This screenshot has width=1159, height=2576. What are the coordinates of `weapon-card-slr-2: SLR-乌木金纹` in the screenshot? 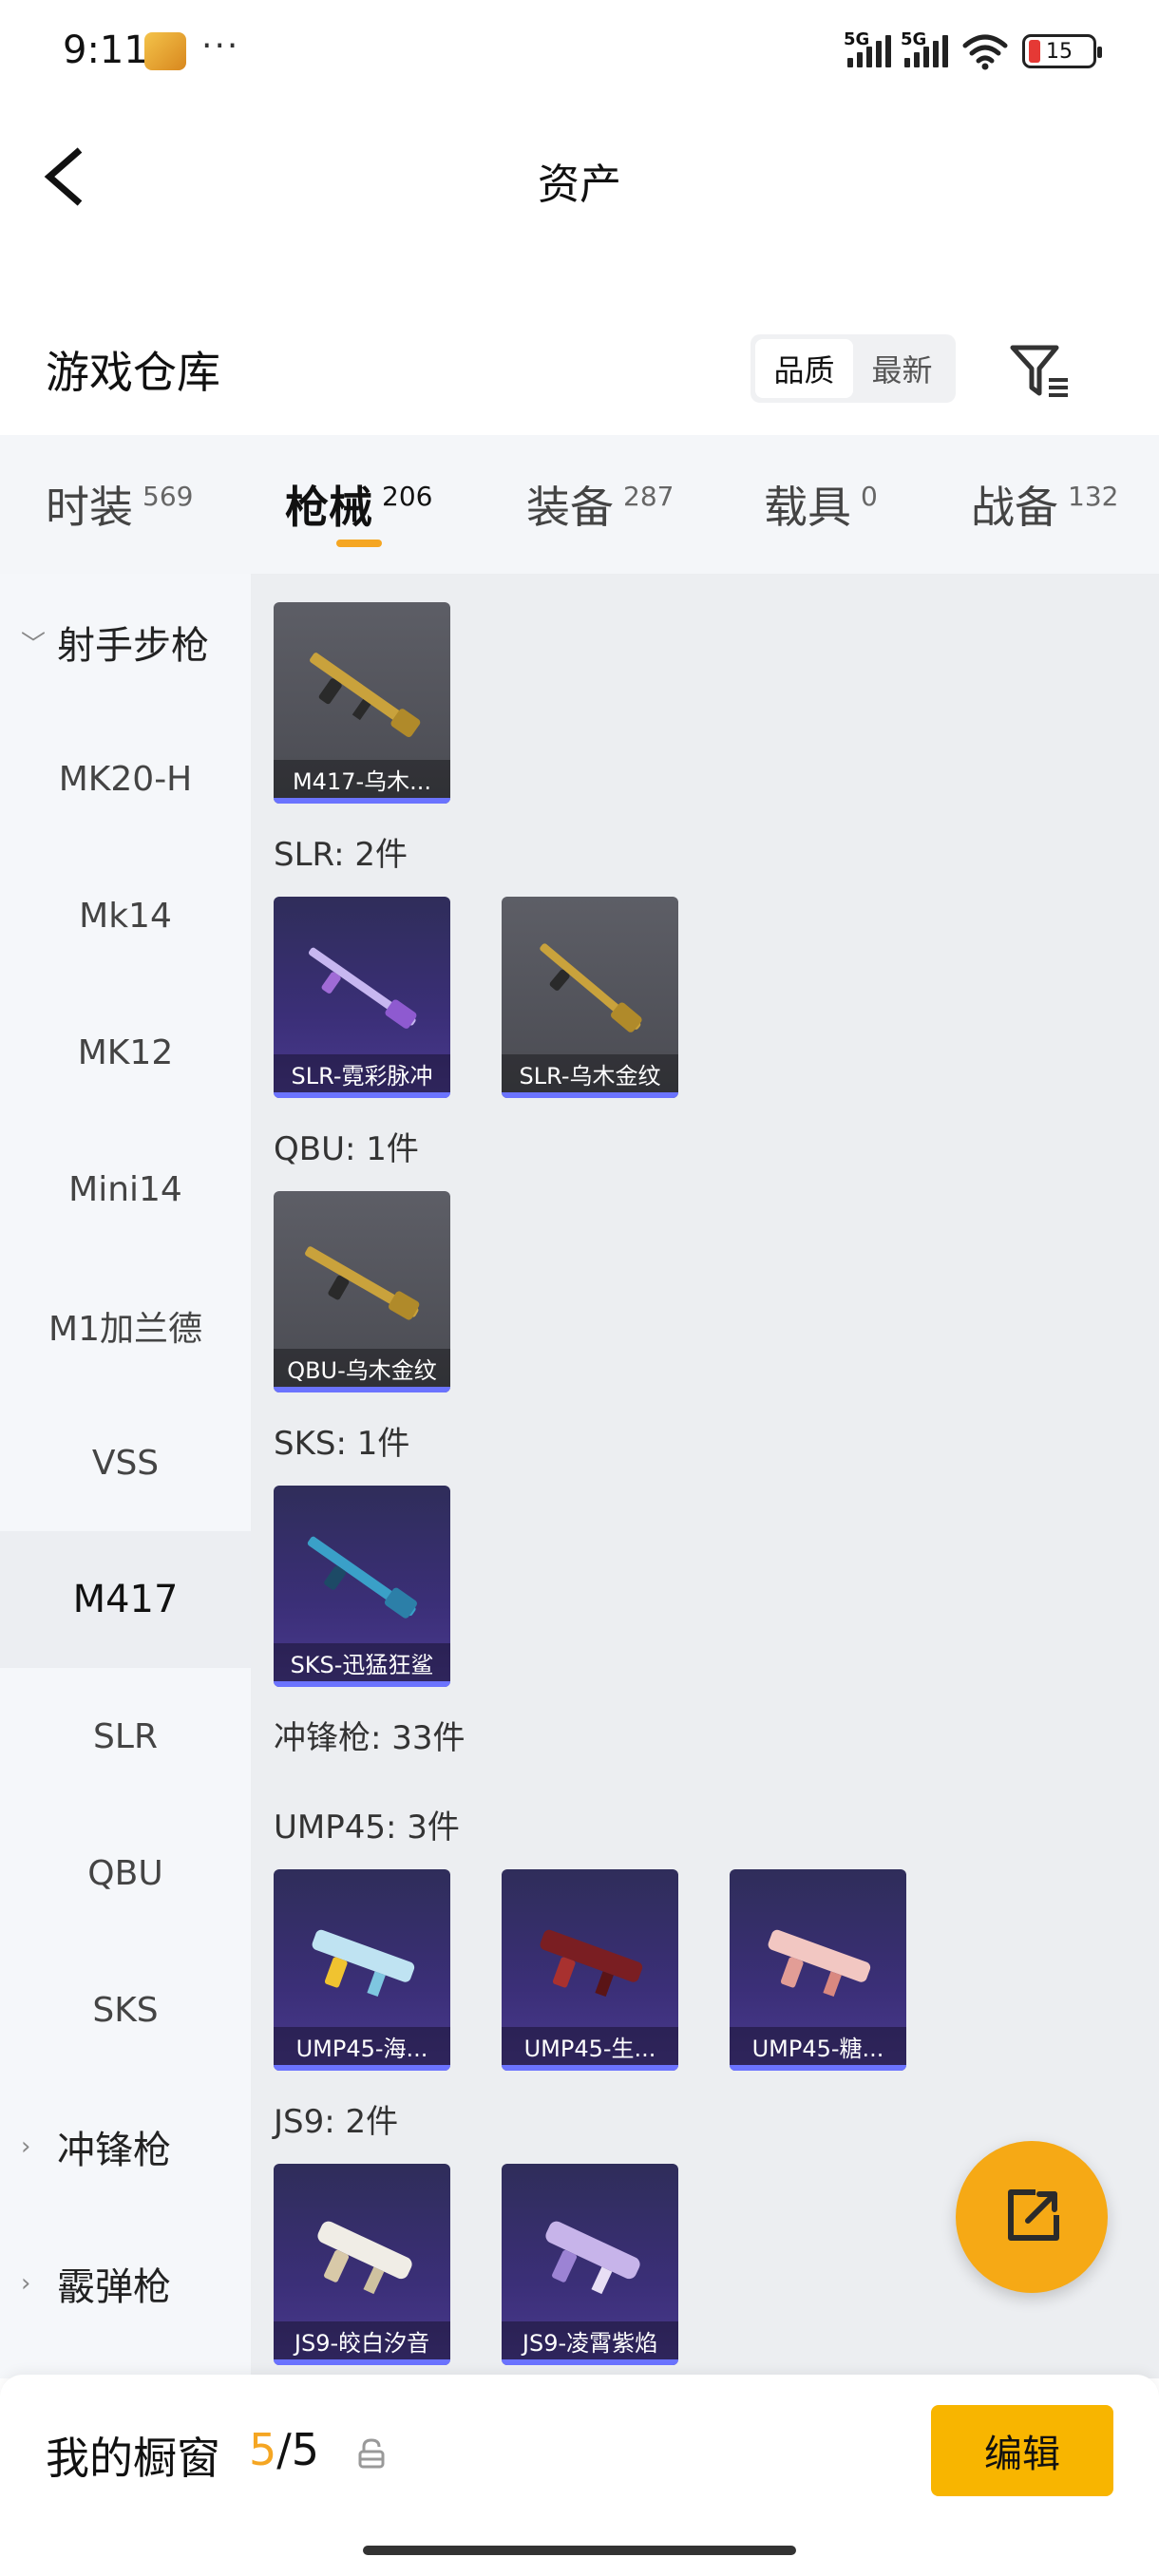 It's located at (590, 998).